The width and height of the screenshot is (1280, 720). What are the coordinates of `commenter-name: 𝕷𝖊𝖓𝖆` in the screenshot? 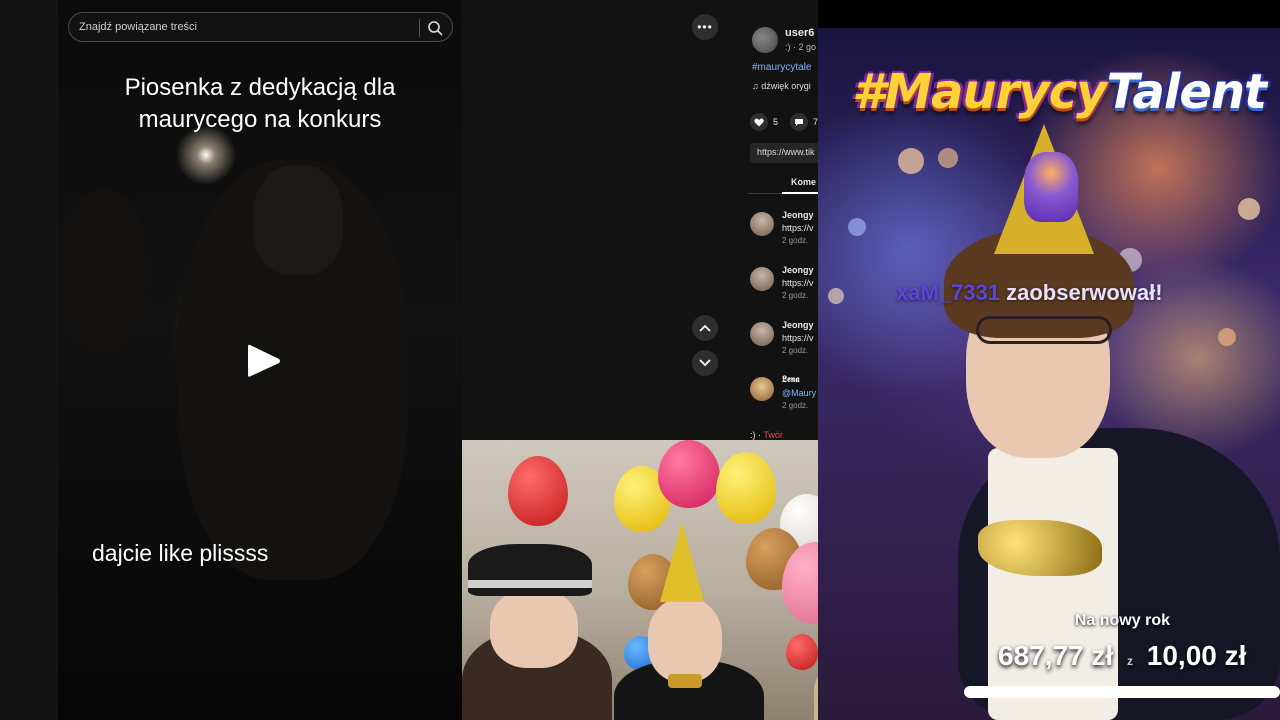 It's located at (791, 380).